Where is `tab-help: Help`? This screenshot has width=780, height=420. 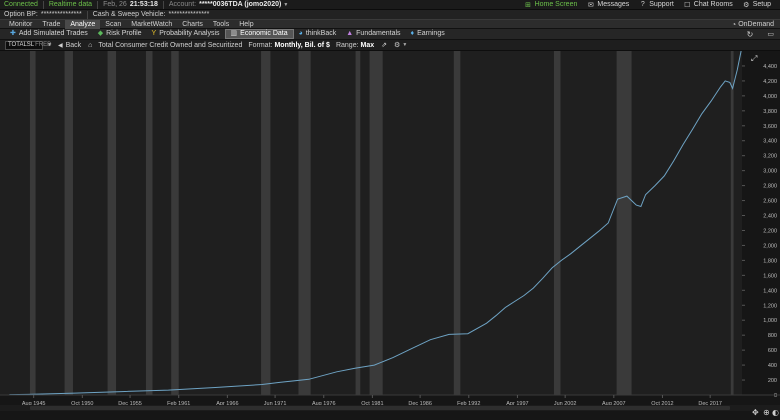 tab-help: Help is located at coordinates (246, 24).